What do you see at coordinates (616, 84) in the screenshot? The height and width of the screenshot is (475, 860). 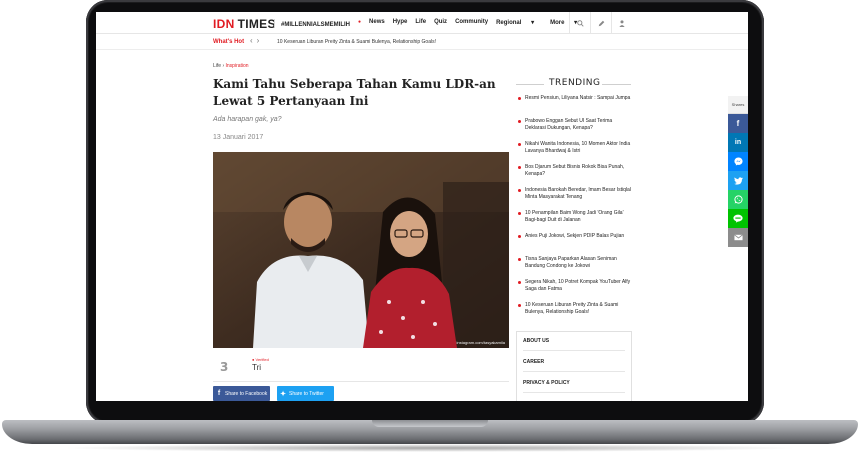 I see `heading-rule-right` at bounding box center [616, 84].